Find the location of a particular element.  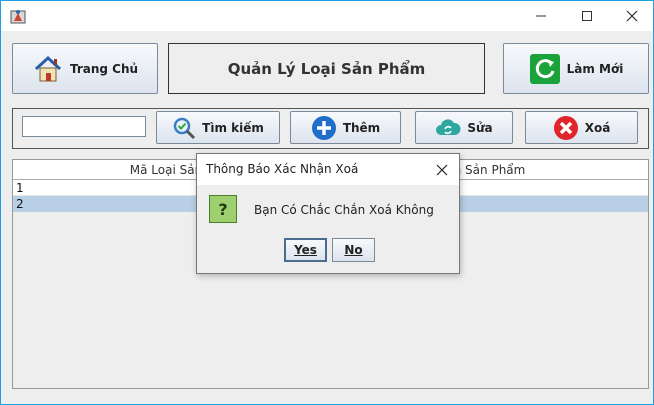

minimize-button is located at coordinates (541, 16).